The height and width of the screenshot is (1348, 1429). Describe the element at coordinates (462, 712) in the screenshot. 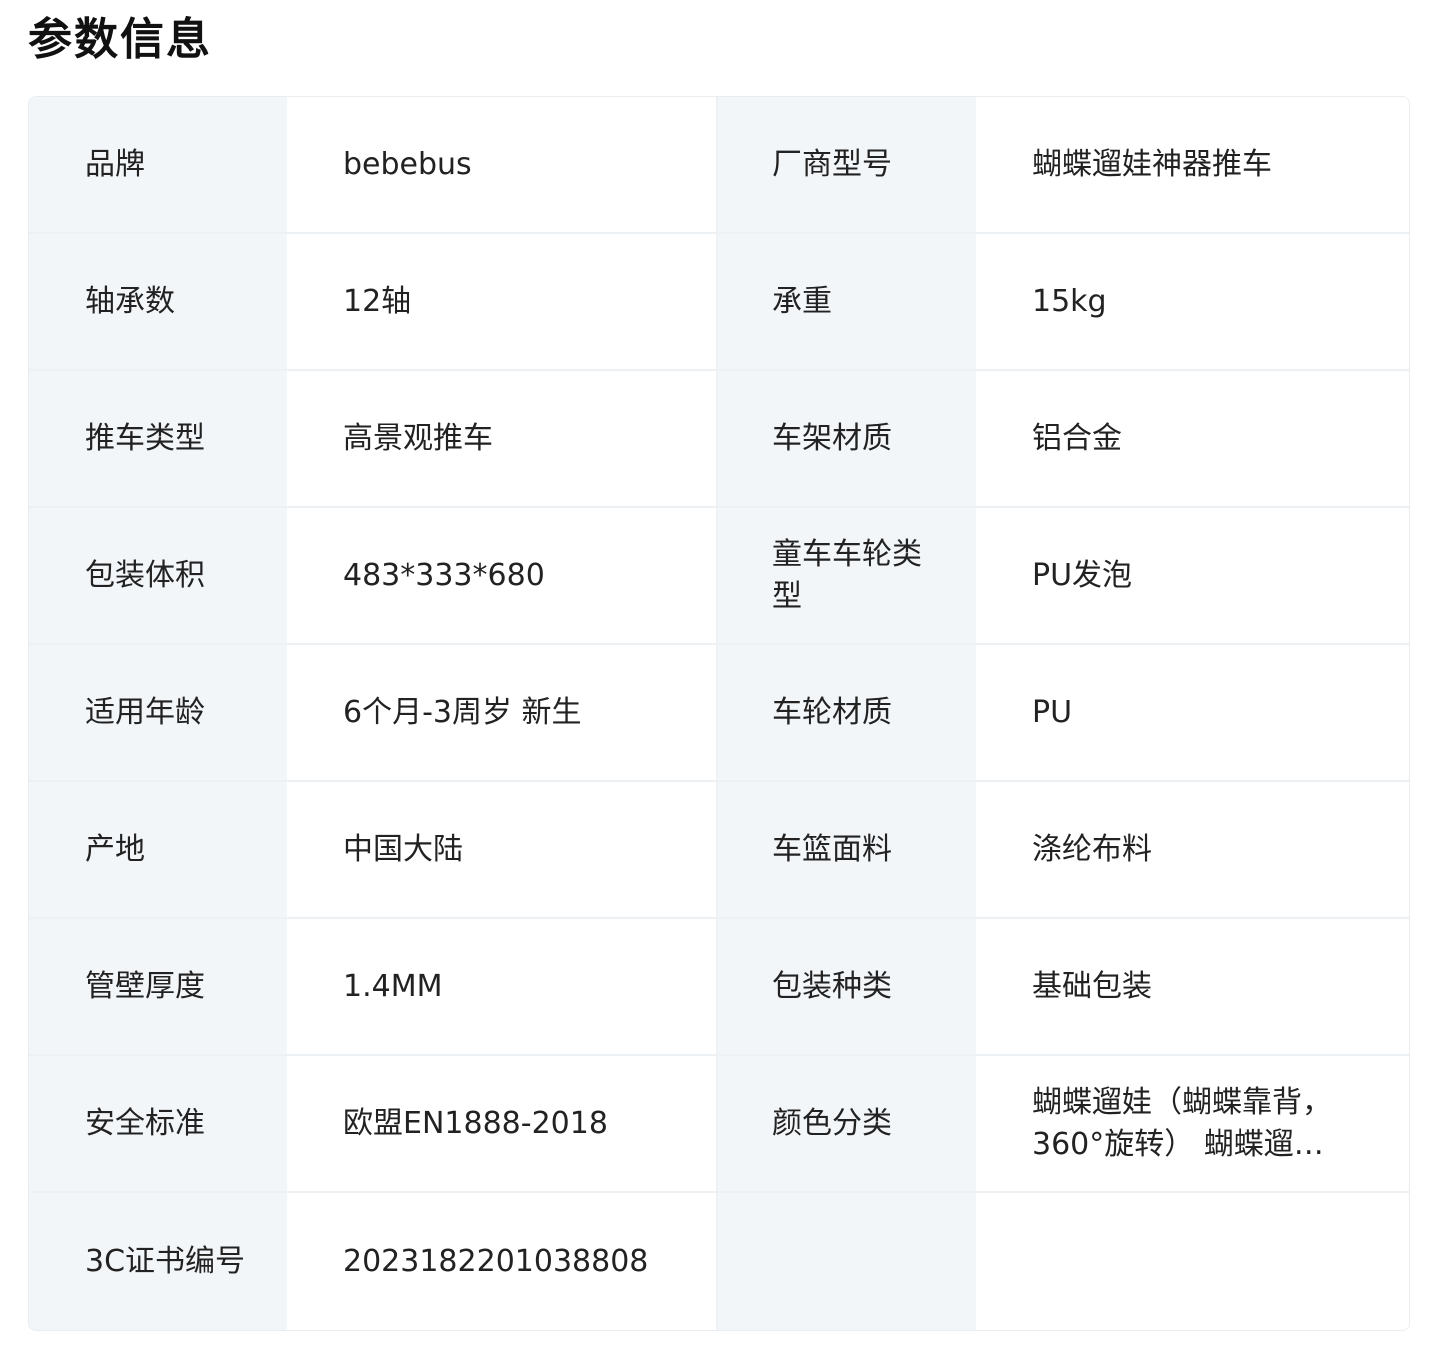

I see `param-value-text: 6个月-3周岁 新生` at that location.